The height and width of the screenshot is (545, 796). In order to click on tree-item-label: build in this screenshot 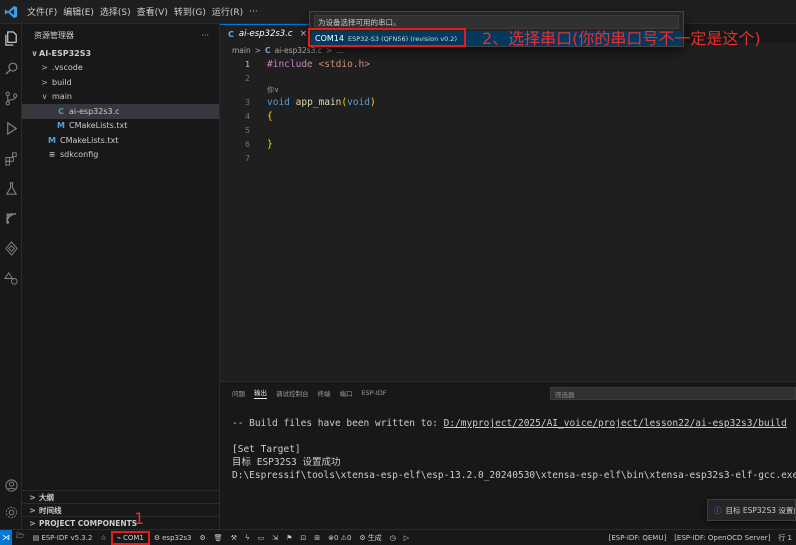, I will do `click(62, 82)`.